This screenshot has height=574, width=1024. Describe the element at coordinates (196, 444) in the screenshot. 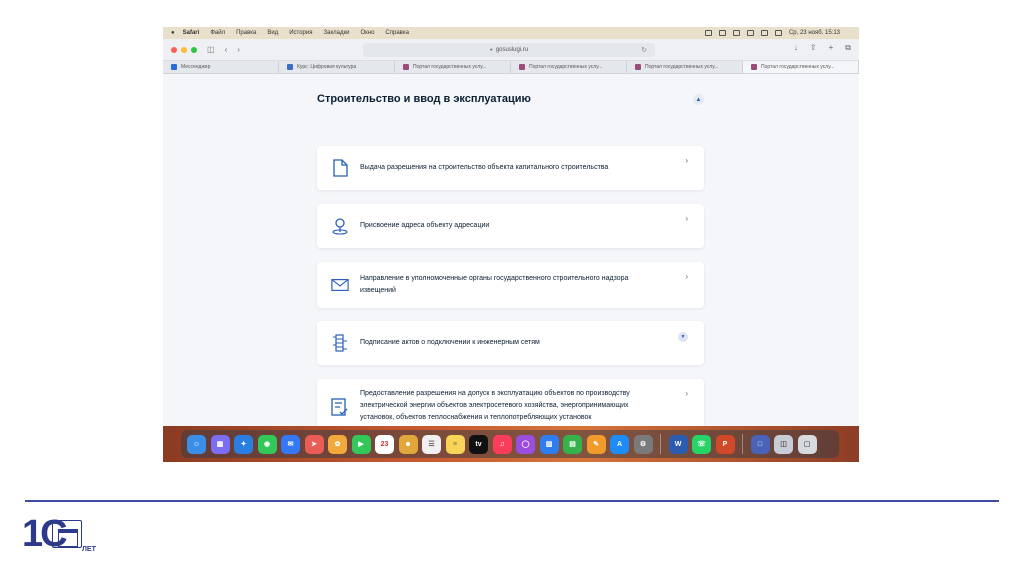

I see `finder-icon: ☺` at that location.